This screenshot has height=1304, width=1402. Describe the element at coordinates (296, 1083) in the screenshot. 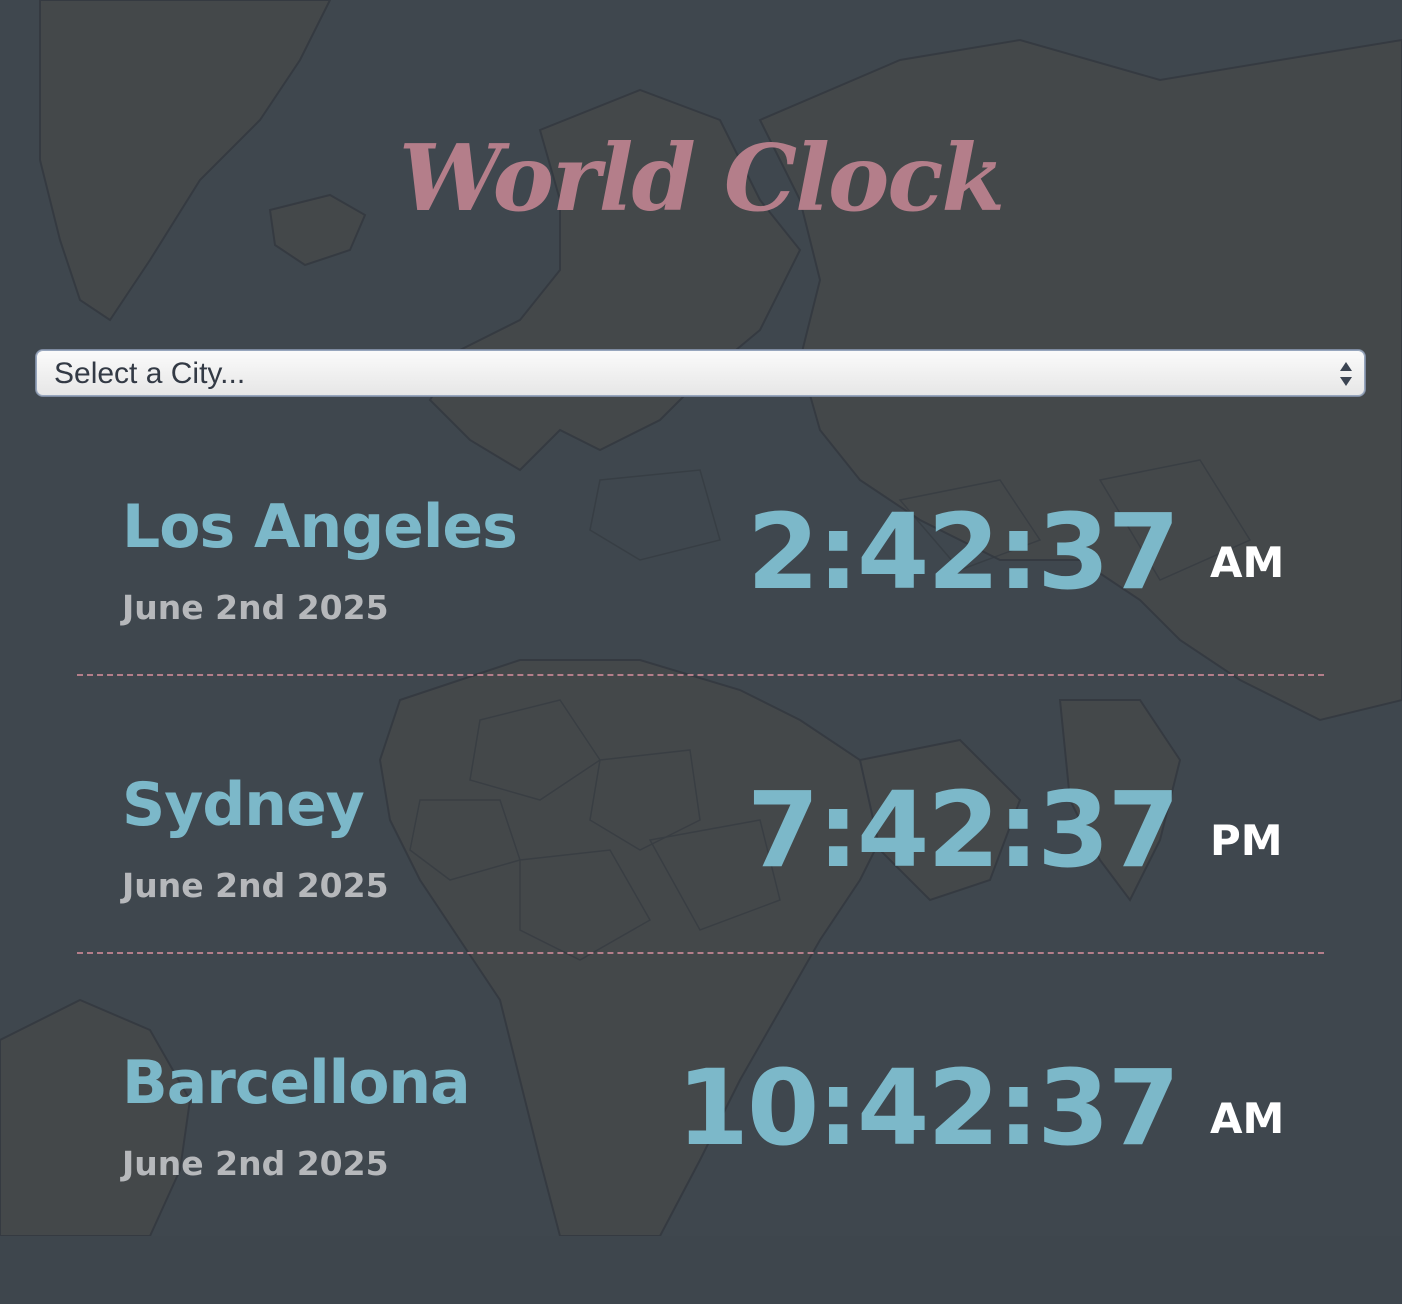

I see `city-name: Barcellona` at that location.